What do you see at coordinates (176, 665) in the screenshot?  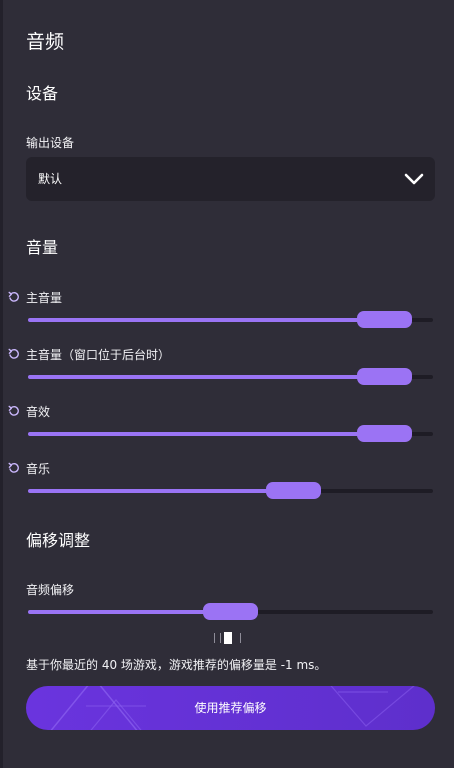 I see `offset-recommendation-text: 基于你最近的 40 场游戏，游戏推荐的偏移量是 -1 ms。` at bounding box center [176, 665].